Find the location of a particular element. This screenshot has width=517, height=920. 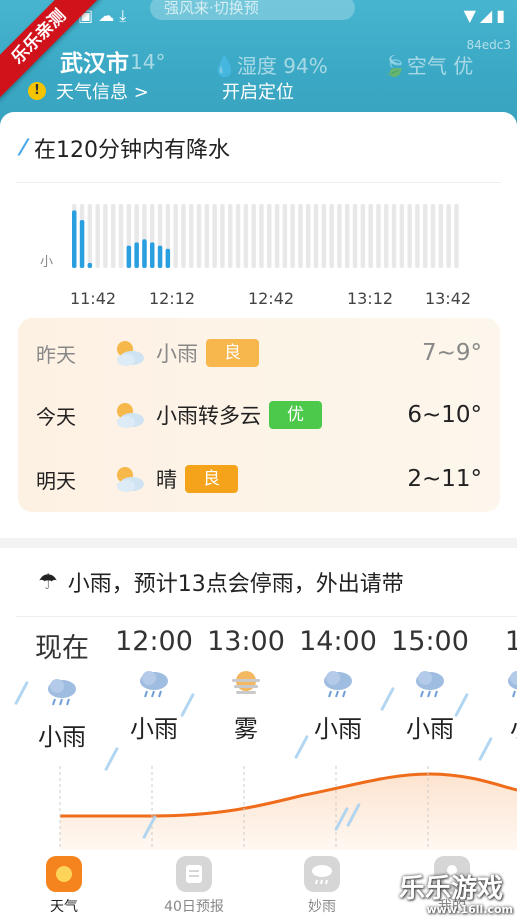

tab-label: 妙雨 is located at coordinates (322, 907).